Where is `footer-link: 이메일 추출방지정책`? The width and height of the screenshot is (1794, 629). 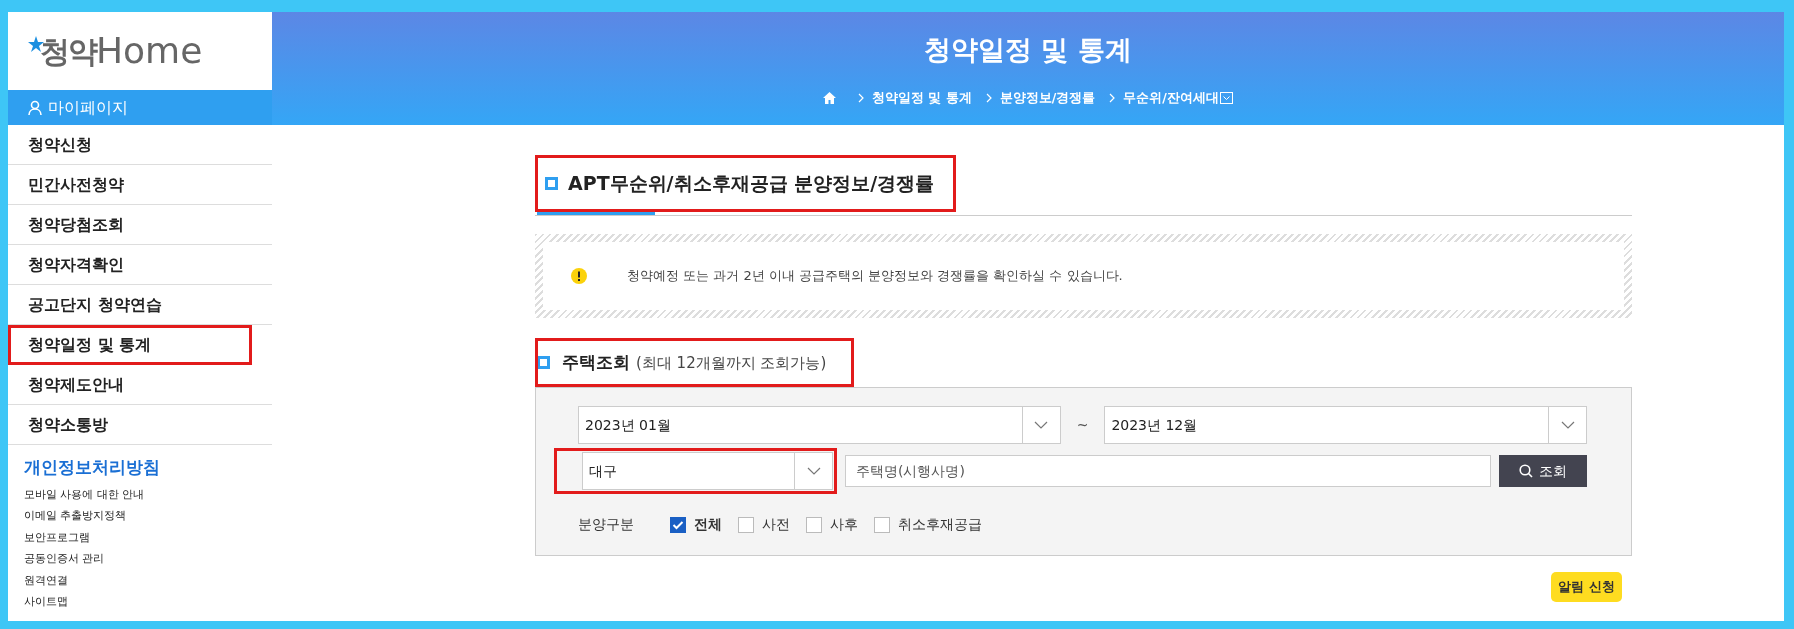 footer-link: 이메일 추출방지정책 is located at coordinates (140, 517).